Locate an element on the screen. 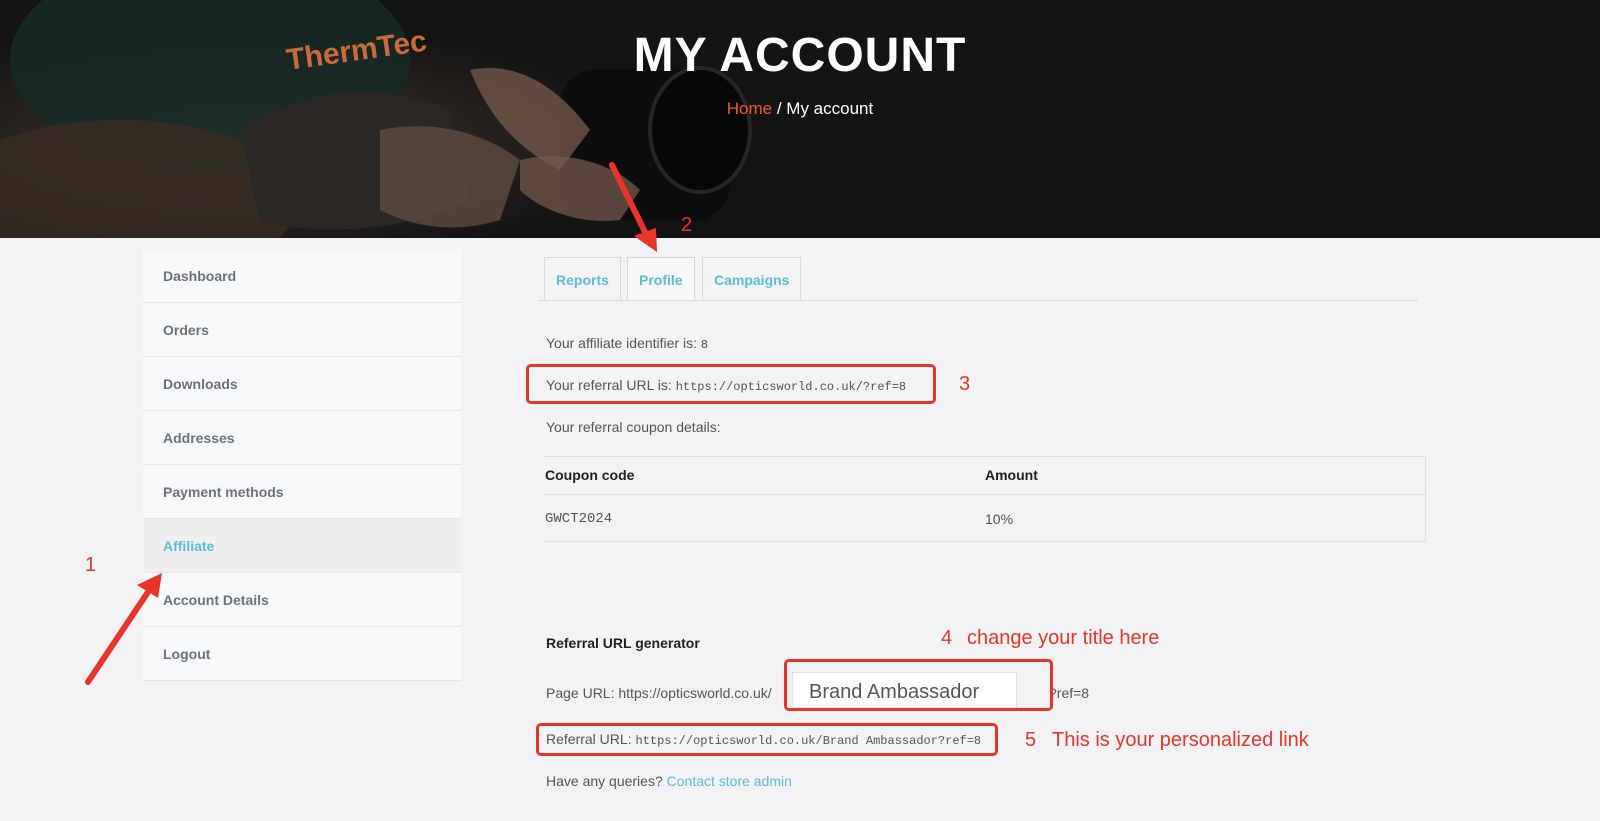  sidebar-item-addresses: Addresses is located at coordinates (302, 438).